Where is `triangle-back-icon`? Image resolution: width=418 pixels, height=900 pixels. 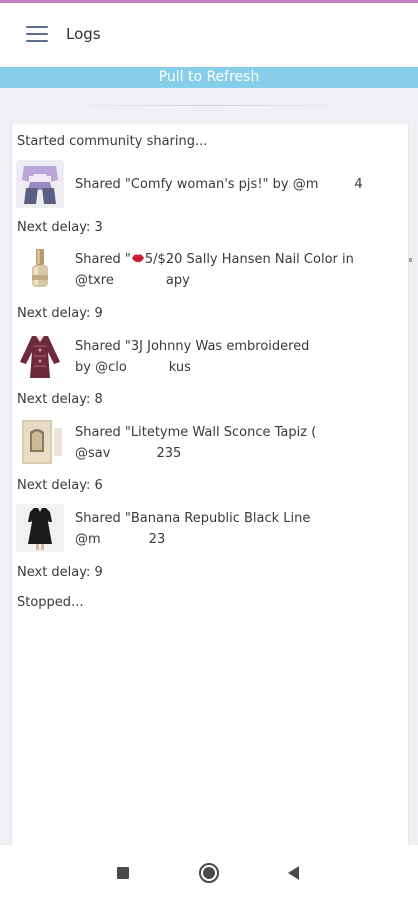 triangle-back-icon is located at coordinates (294, 873).